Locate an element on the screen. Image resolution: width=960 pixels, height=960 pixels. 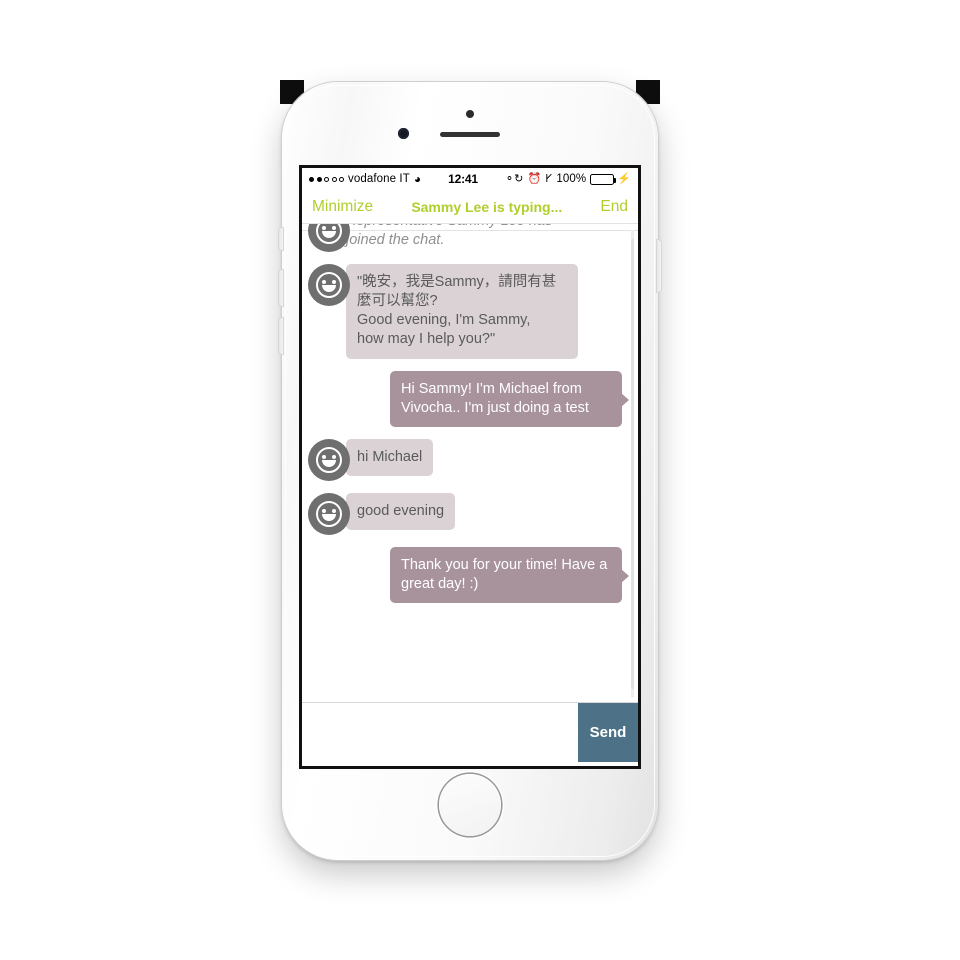
corner-mark-top-left is located at coordinates (292, 92).